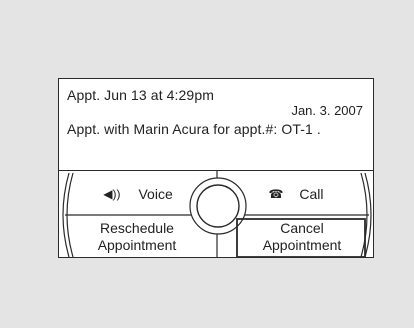  I want to click on voice-button: ◀)) Voice, so click(138, 194).